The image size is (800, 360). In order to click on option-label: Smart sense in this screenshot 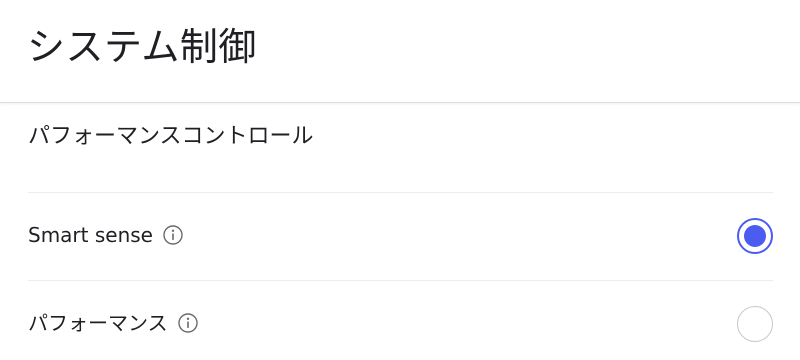, I will do `click(90, 235)`.